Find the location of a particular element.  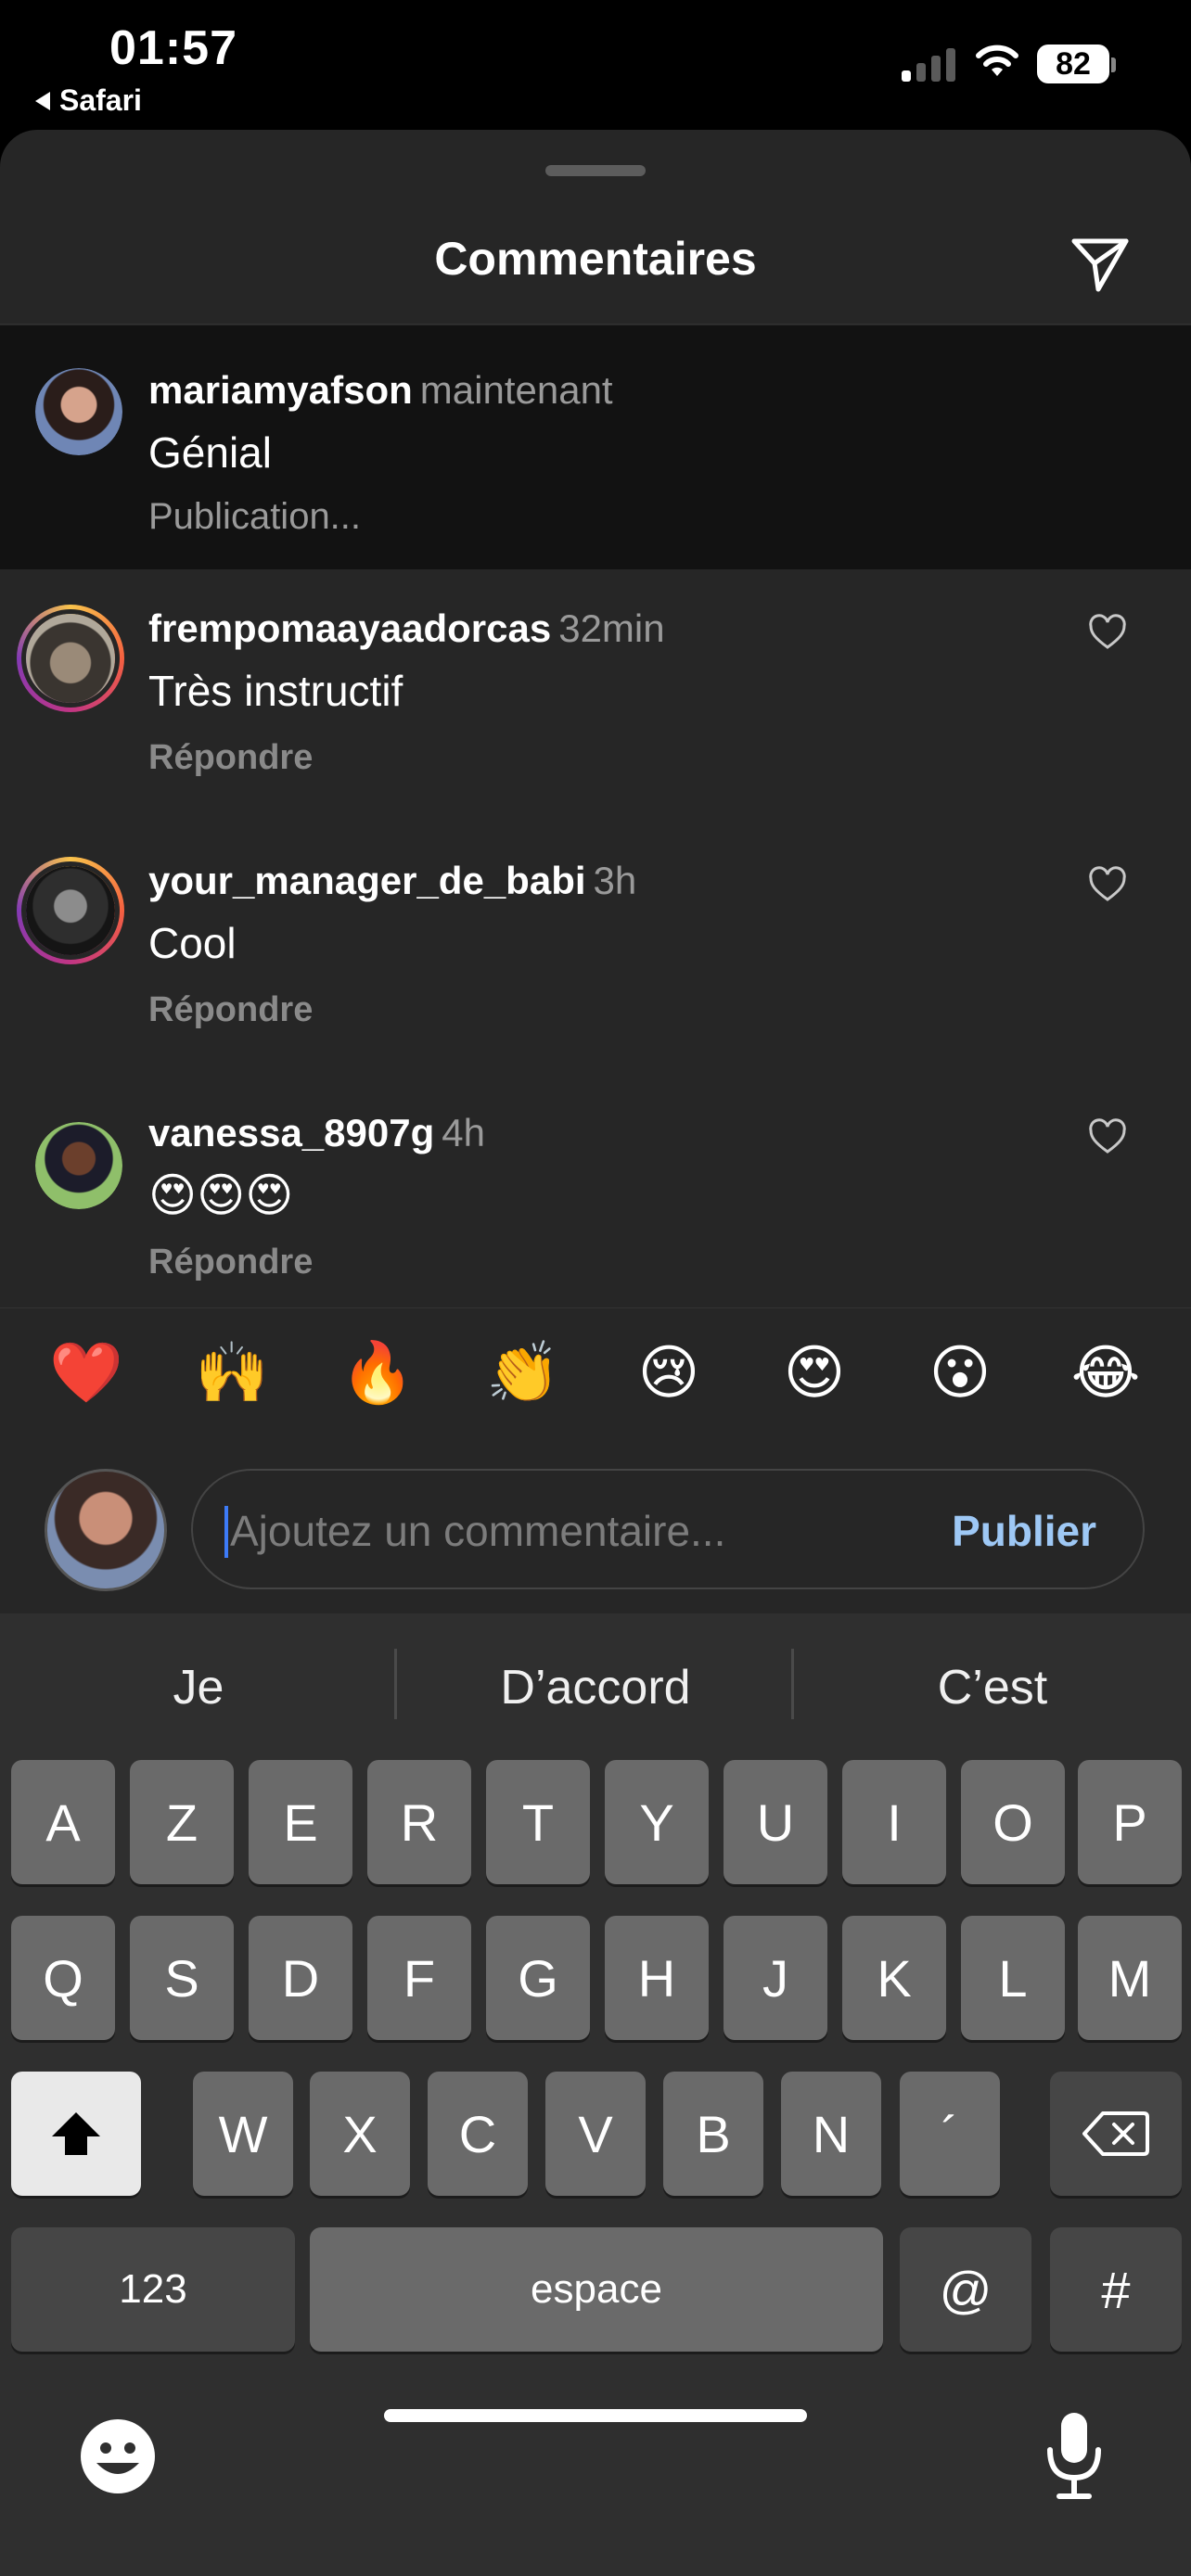

key-b: B is located at coordinates (713, 2134).